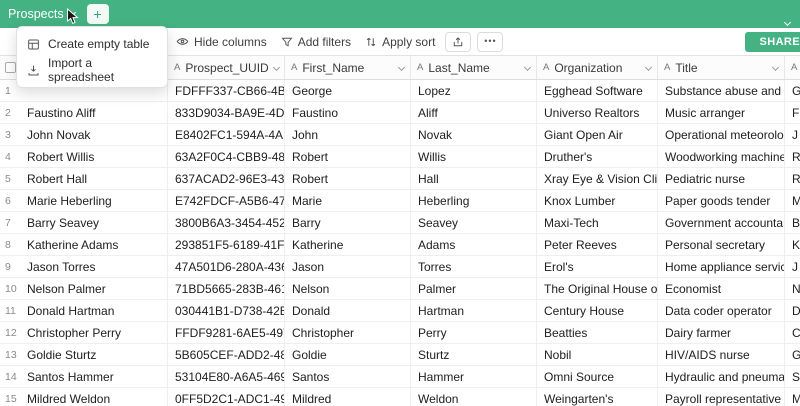 The height and width of the screenshot is (406, 800). What do you see at coordinates (474, 200) in the screenshot?
I see `cell-last_name: Heberling` at bounding box center [474, 200].